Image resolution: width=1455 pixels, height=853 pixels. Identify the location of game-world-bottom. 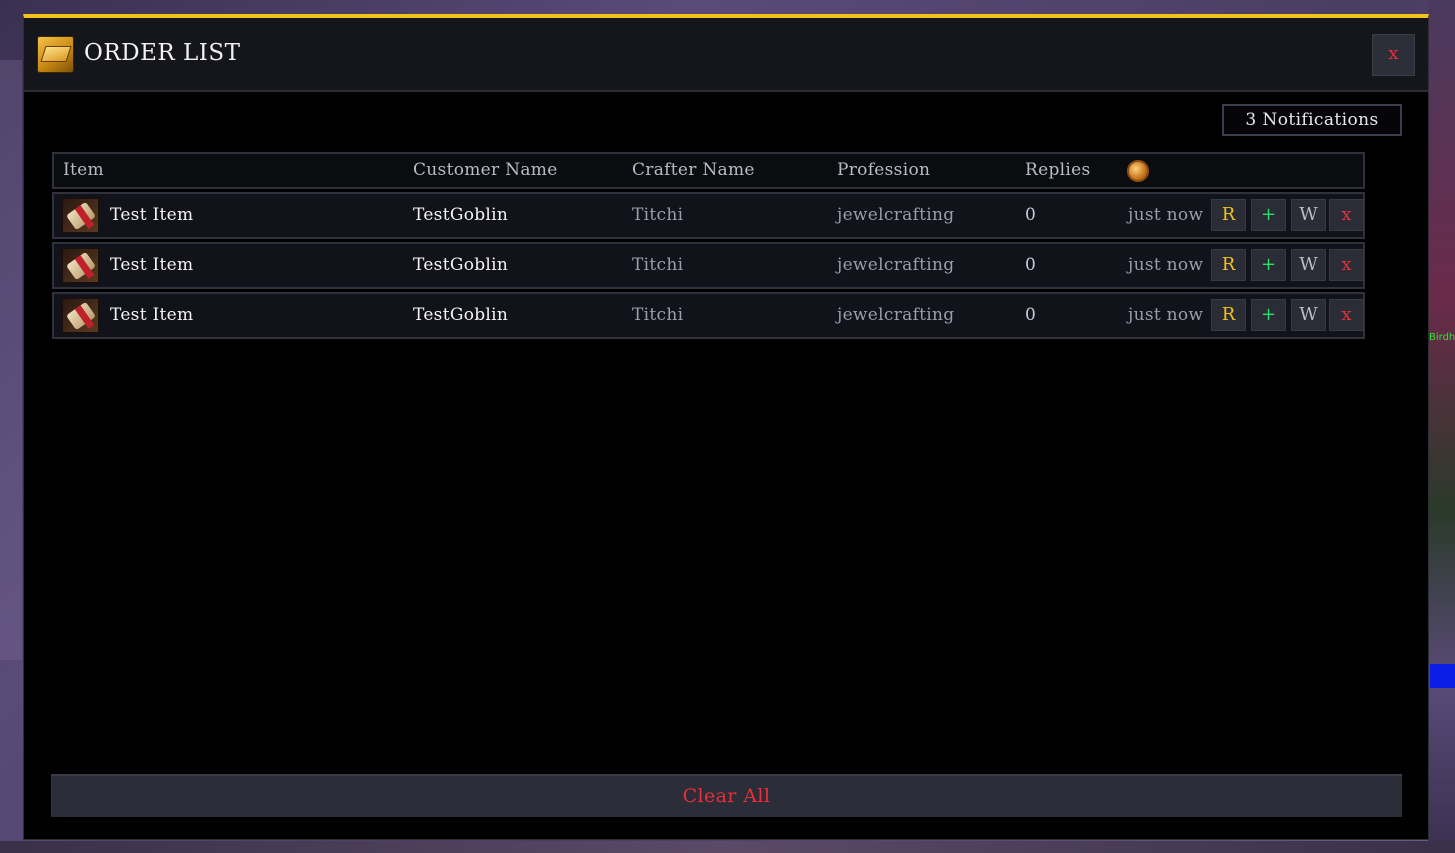
(727, 847).